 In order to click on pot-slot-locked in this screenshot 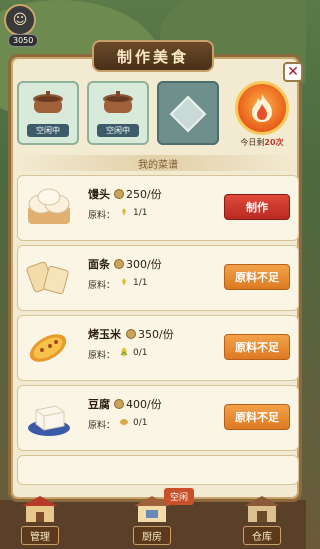, I will do `click(188, 113)`.